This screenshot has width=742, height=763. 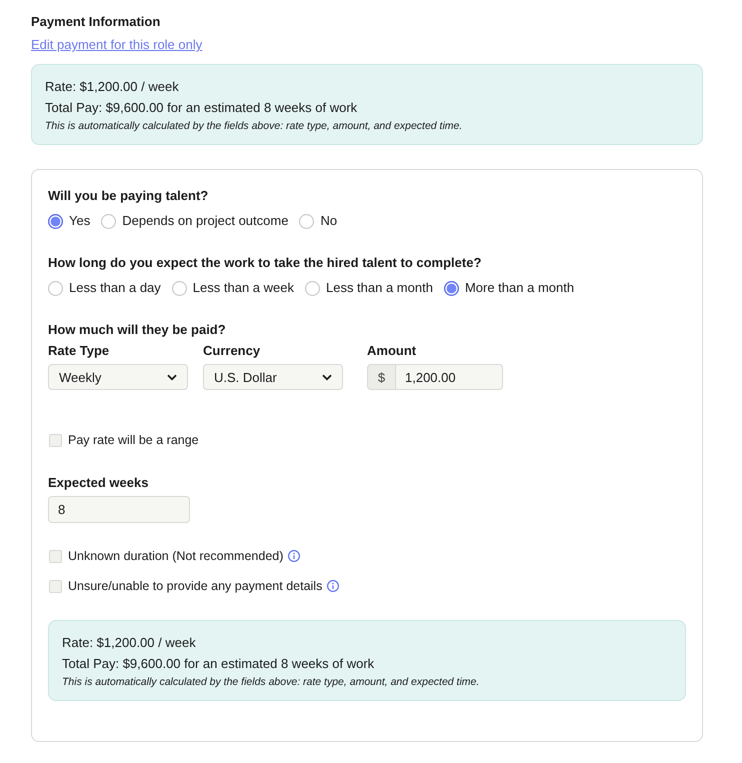 What do you see at coordinates (128, 196) in the screenshot?
I see `question-text: Will you be paying talent?` at bounding box center [128, 196].